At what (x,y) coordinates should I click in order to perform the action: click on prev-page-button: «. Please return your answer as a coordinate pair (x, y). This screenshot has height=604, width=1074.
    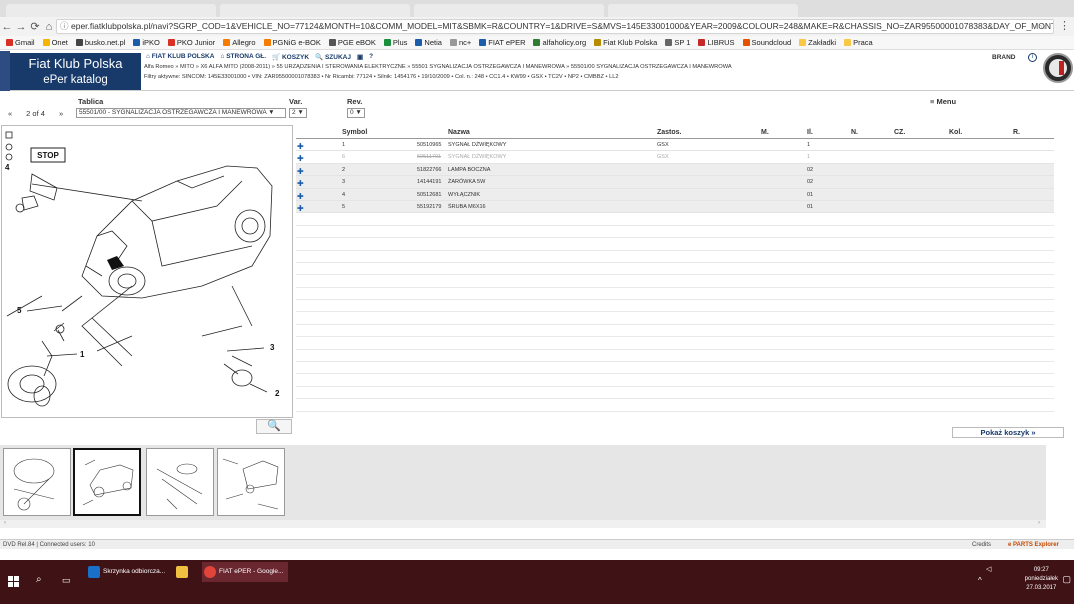
    Looking at the image, I should click on (10, 113).